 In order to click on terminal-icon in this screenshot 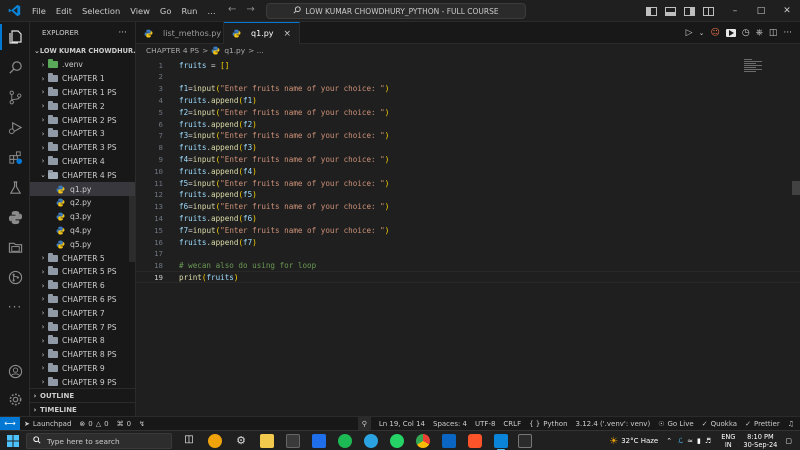, I will do `click(525, 441)`.